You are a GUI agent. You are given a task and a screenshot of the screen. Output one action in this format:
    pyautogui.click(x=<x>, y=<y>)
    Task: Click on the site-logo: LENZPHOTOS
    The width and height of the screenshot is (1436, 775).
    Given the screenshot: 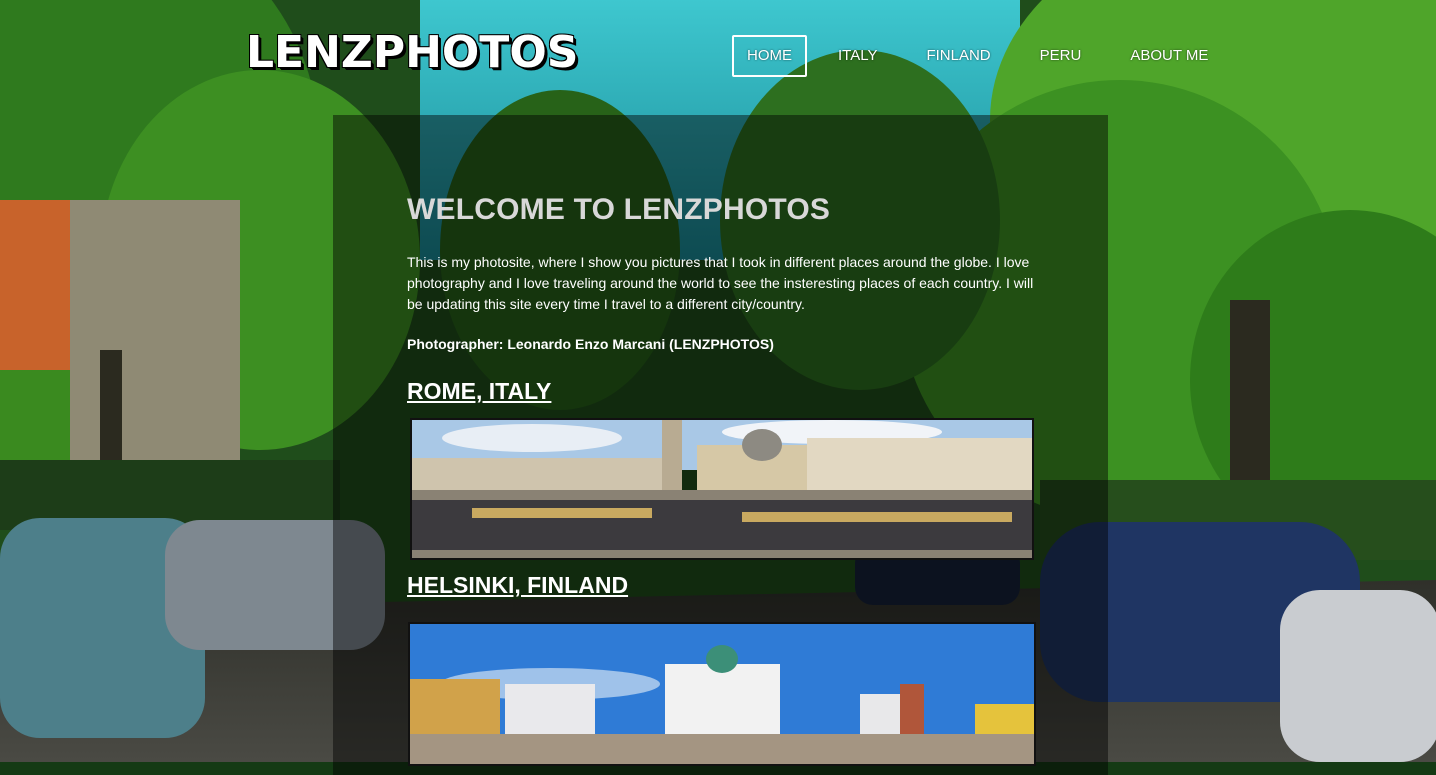 What is the action you would take?
    pyautogui.click(x=412, y=53)
    